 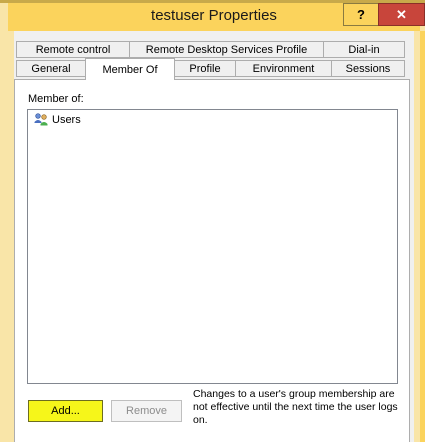 I want to click on close-button: ✕, so click(x=401, y=14).